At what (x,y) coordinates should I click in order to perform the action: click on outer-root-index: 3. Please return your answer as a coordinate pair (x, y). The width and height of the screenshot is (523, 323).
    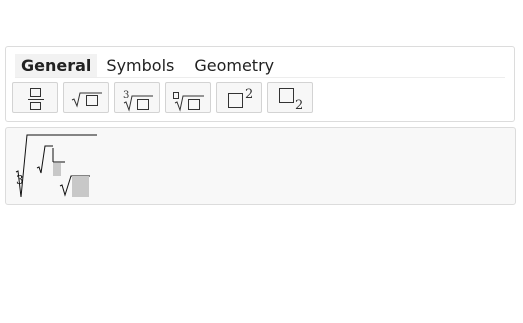
    Looking at the image, I should click on (20, 180).